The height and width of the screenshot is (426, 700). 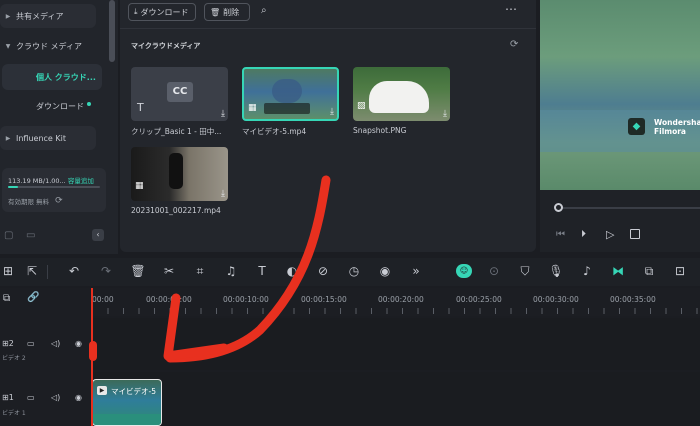 I want to click on sidebar-item-shared-media: ▶ 共有メディア, so click(x=48, y=16).